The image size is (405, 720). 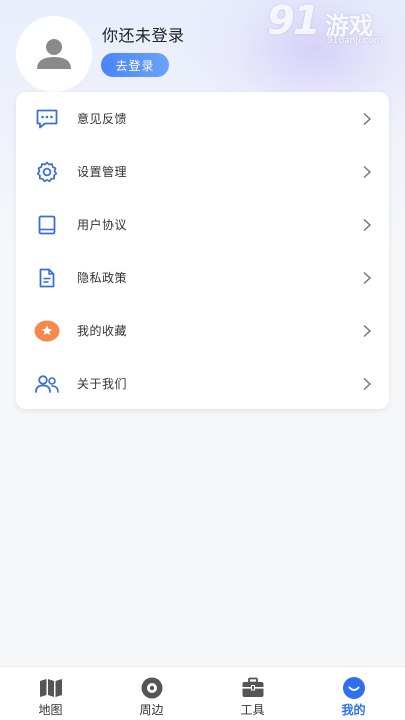 What do you see at coordinates (202, 118) in the screenshot?
I see `menu-item-feedback: 意见反馈` at bounding box center [202, 118].